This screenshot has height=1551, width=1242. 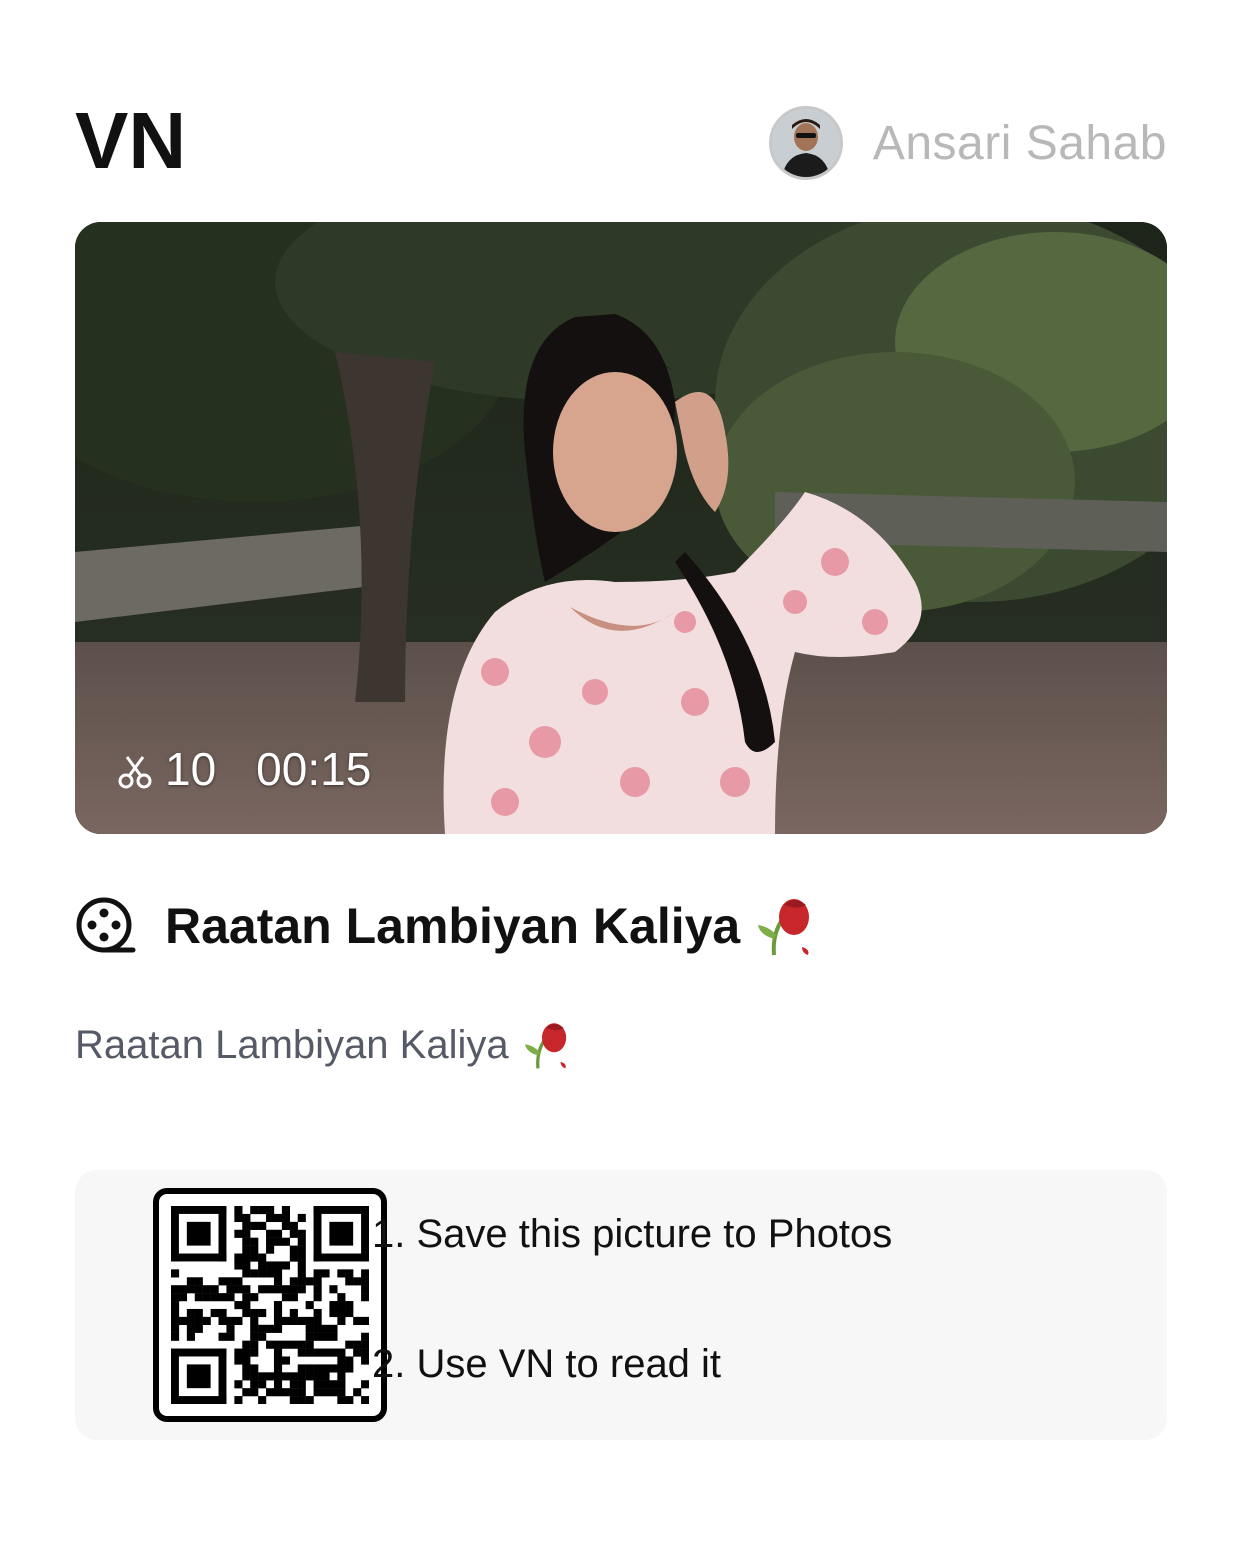 What do you see at coordinates (805, 143) in the screenshot?
I see `avatar` at bounding box center [805, 143].